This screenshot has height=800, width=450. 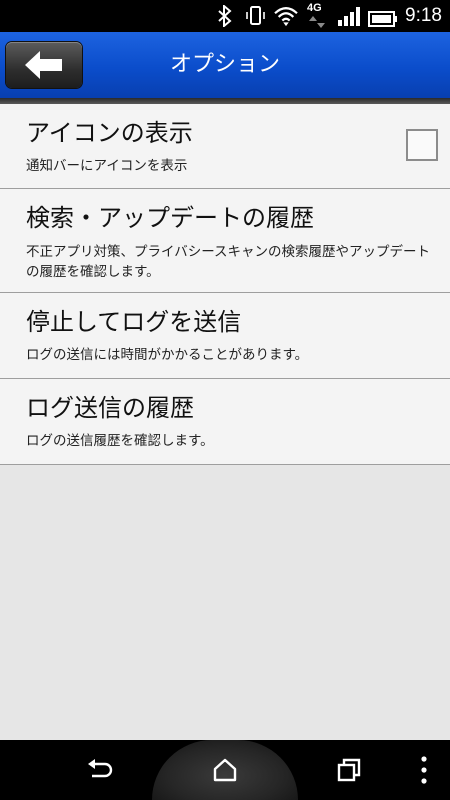 I want to click on status-bar: 4G 9:18, so click(x=225, y=16).